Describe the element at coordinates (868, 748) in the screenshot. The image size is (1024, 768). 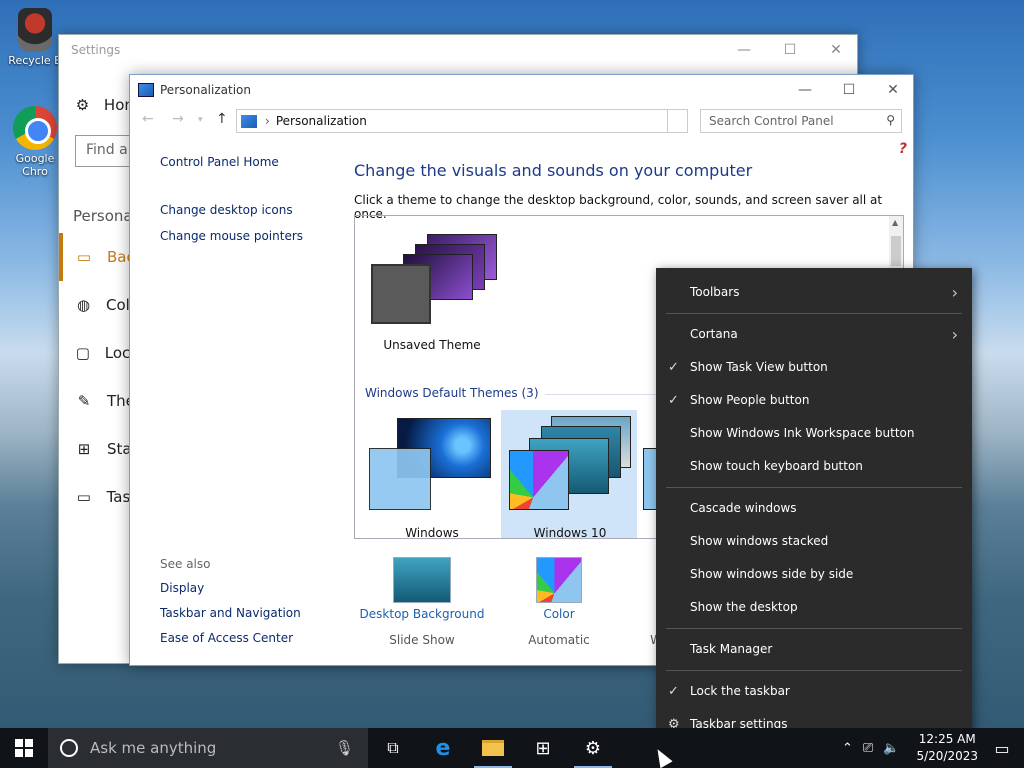
I see `network-icon: ⎚` at that location.